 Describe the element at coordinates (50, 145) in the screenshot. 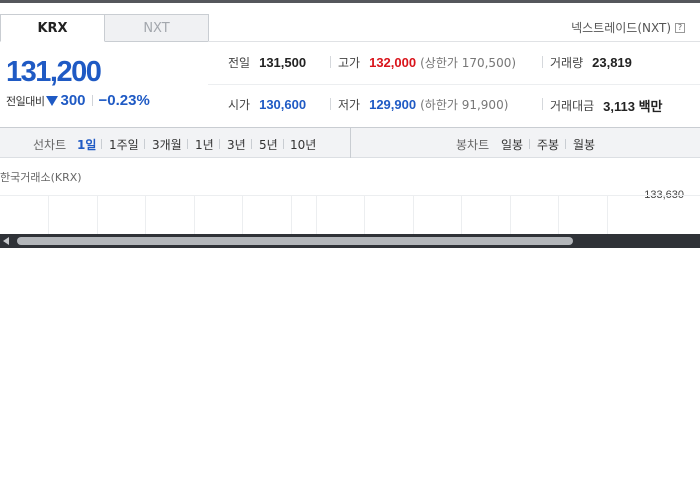

I see `line-chart-label: 선차트` at that location.